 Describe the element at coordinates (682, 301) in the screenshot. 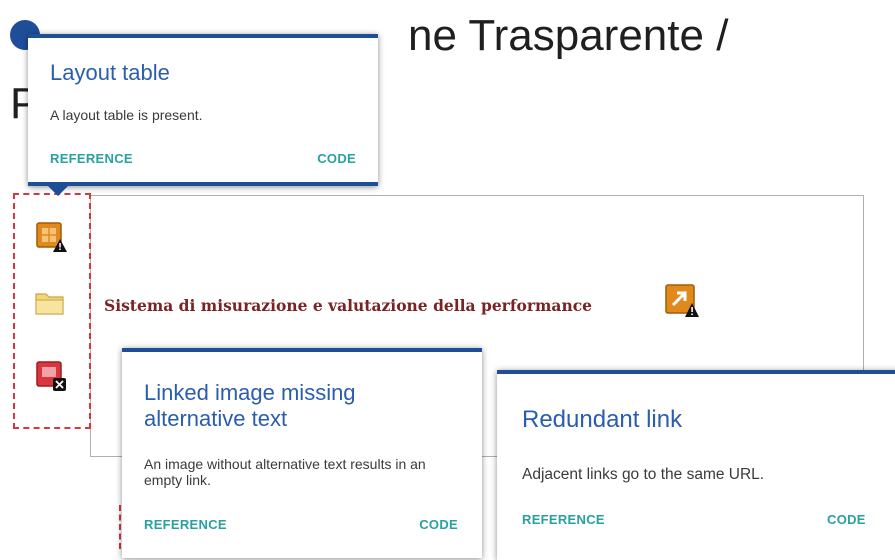

I see `external-link-warning-icon` at that location.